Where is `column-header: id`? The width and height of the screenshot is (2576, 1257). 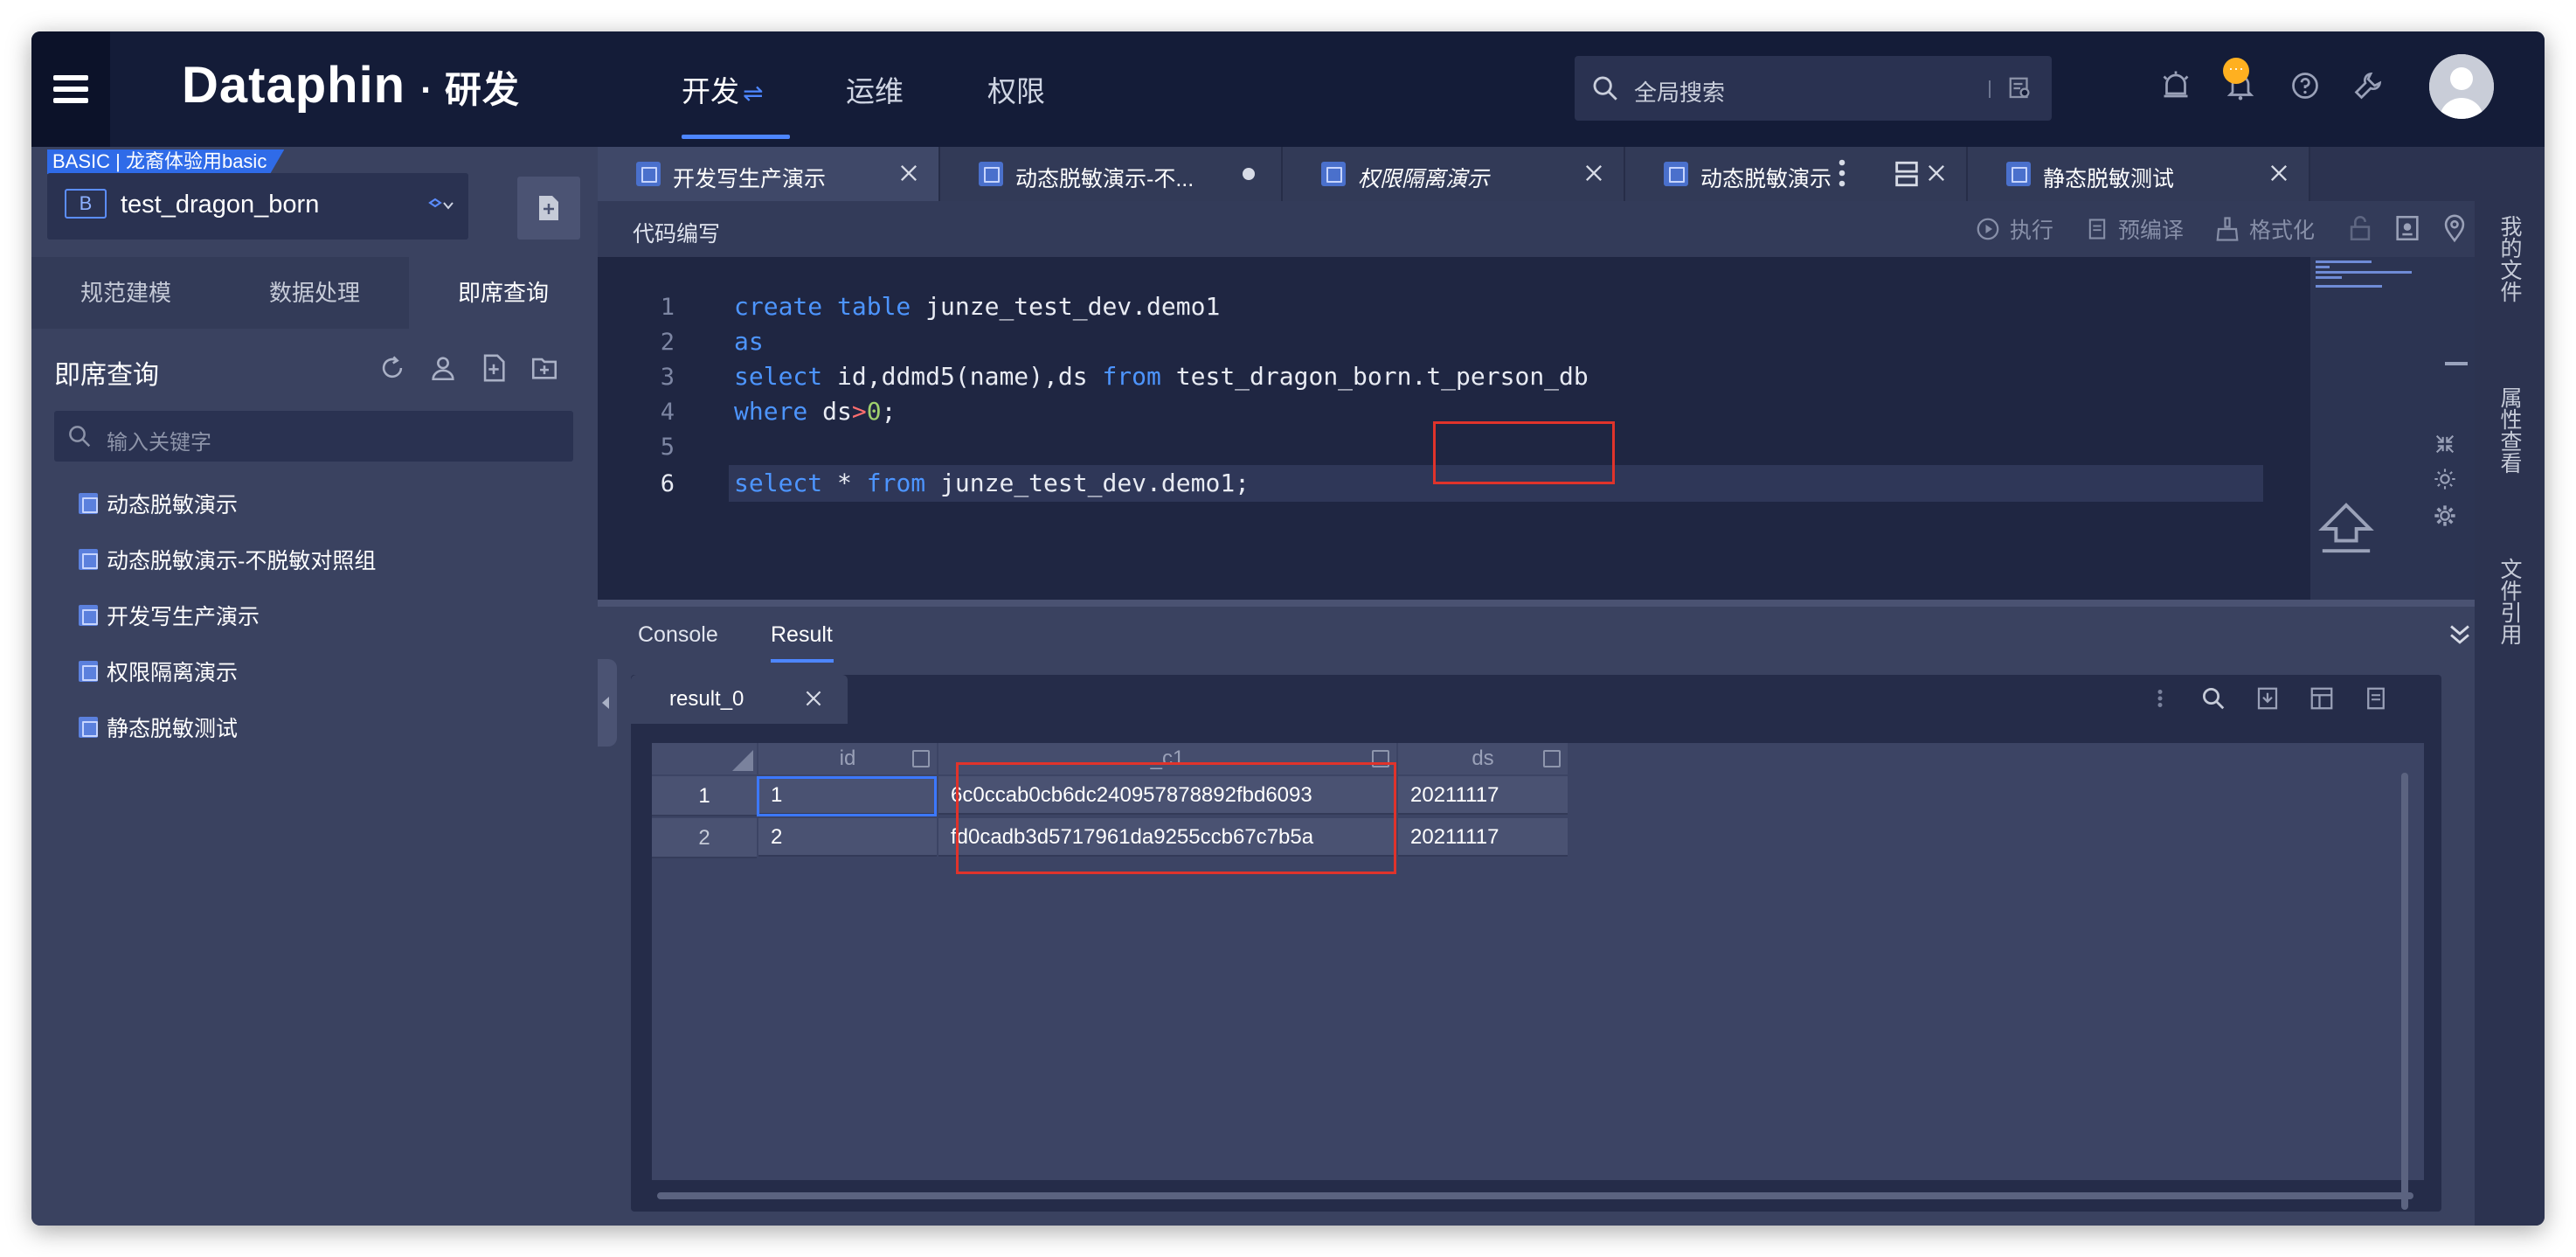
column-header: id is located at coordinates (847, 758).